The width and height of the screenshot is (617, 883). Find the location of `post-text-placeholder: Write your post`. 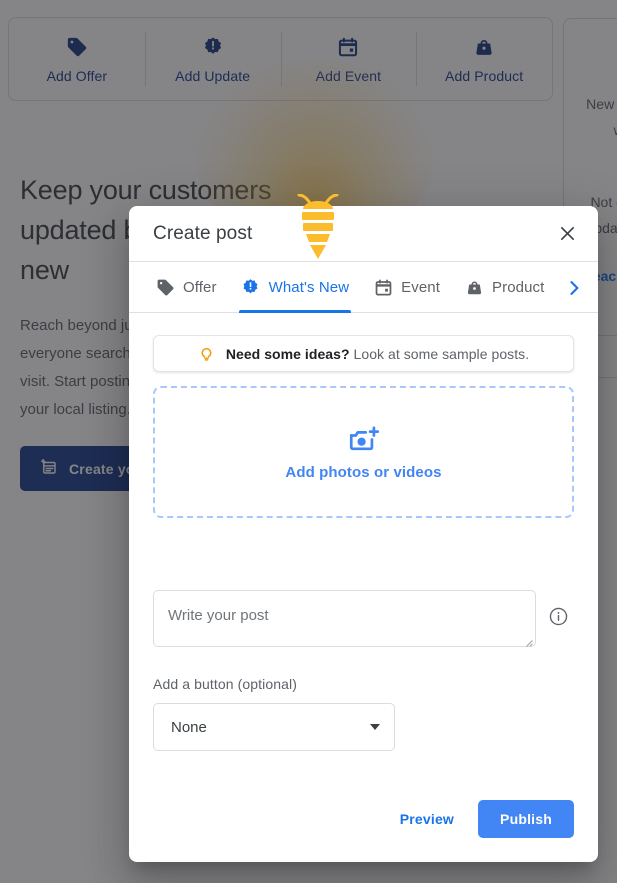

post-text-placeholder: Write your post is located at coordinates (218, 615).